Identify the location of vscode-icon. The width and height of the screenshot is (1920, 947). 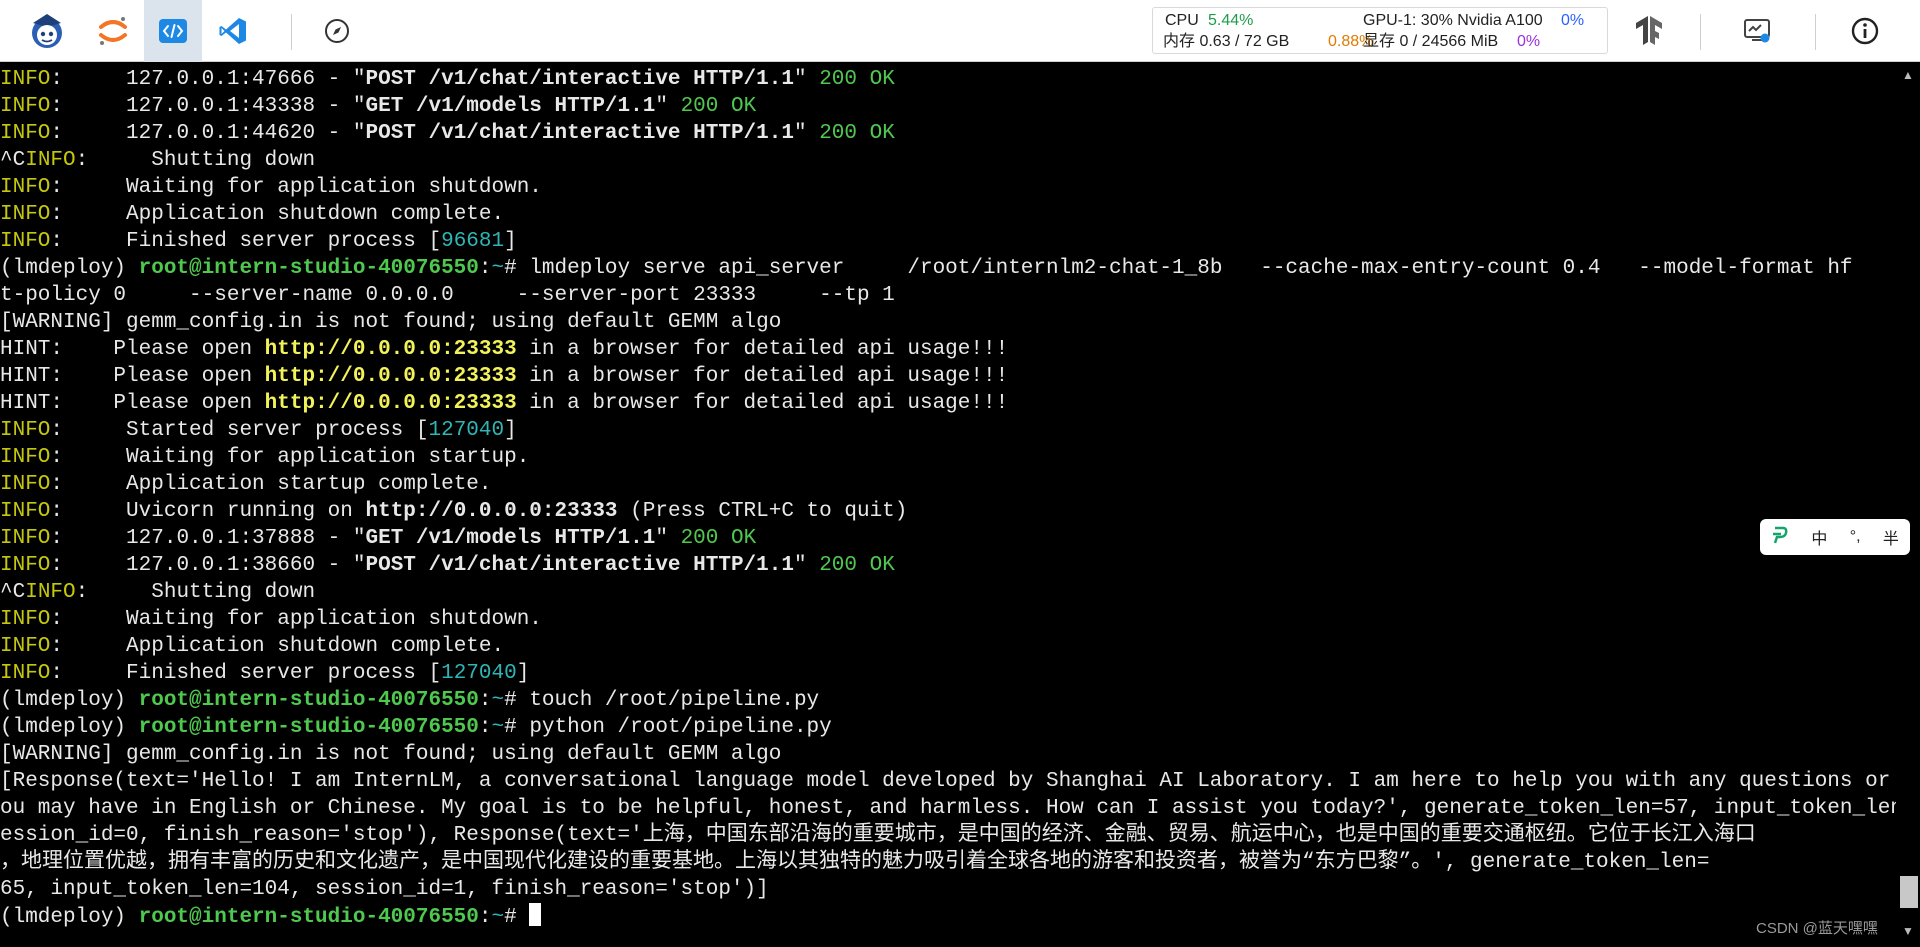
(233, 31).